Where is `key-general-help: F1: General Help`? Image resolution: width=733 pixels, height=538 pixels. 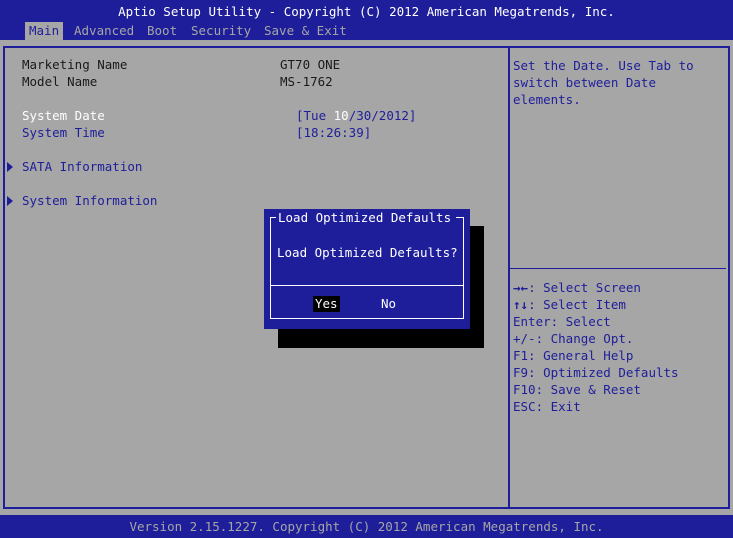 key-general-help: F1: General Help is located at coordinates (573, 355).